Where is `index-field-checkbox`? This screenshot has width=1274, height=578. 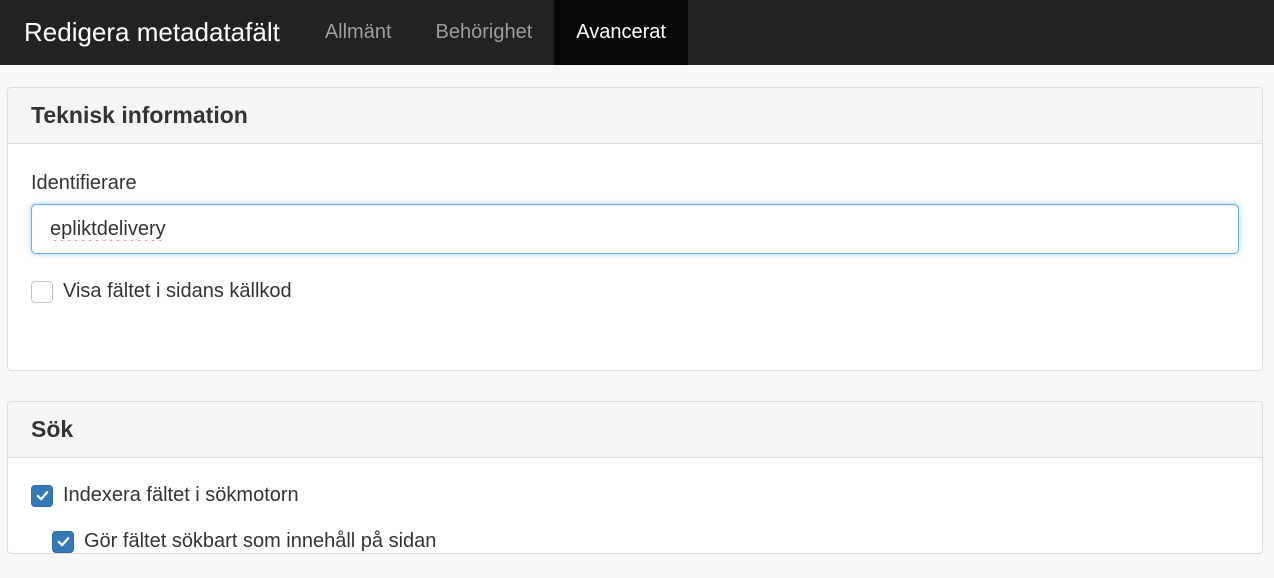 index-field-checkbox is located at coordinates (42, 495).